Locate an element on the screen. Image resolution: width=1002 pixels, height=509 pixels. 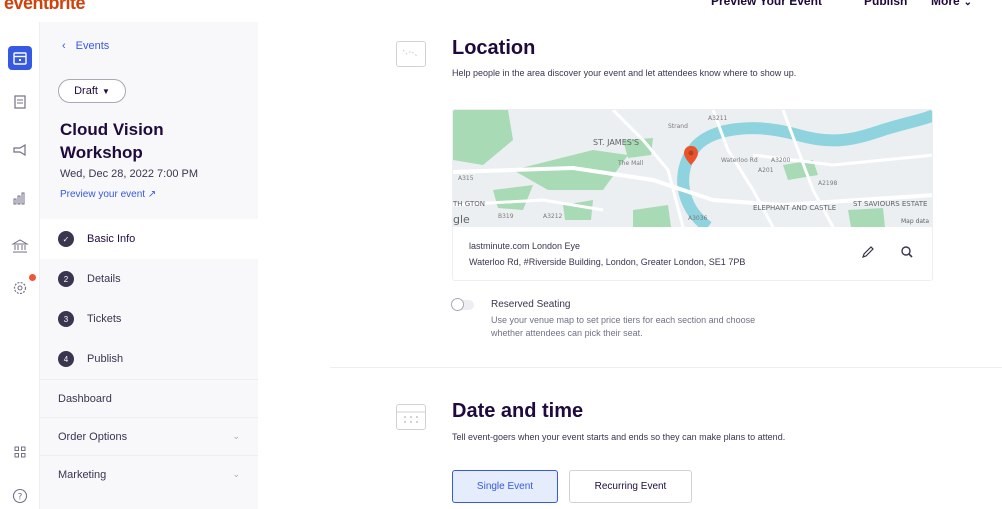
calendar-icon is located at coordinates (20, 58).